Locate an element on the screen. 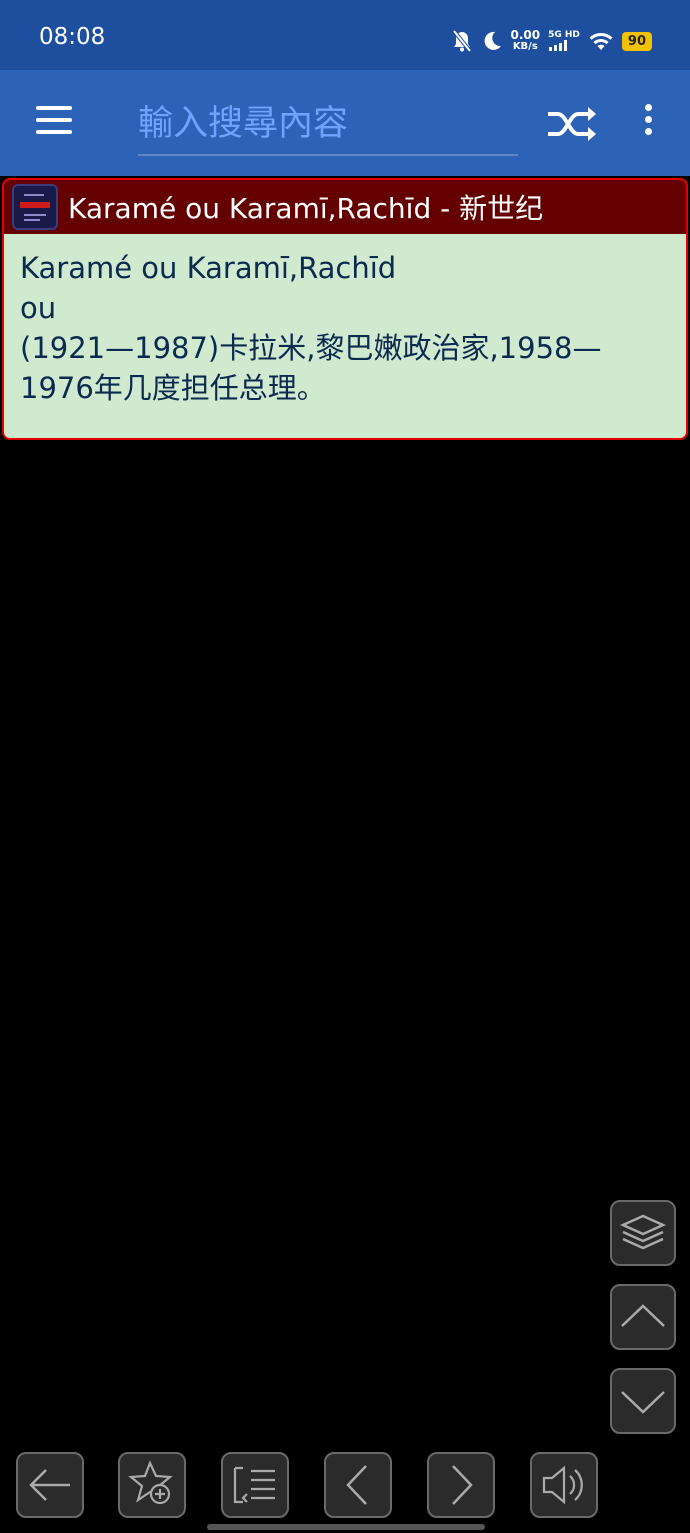 This screenshot has width=690, height=1533. entry-header: Karamé ou Karamī,Rachīd - 新世纪 is located at coordinates (345, 207).